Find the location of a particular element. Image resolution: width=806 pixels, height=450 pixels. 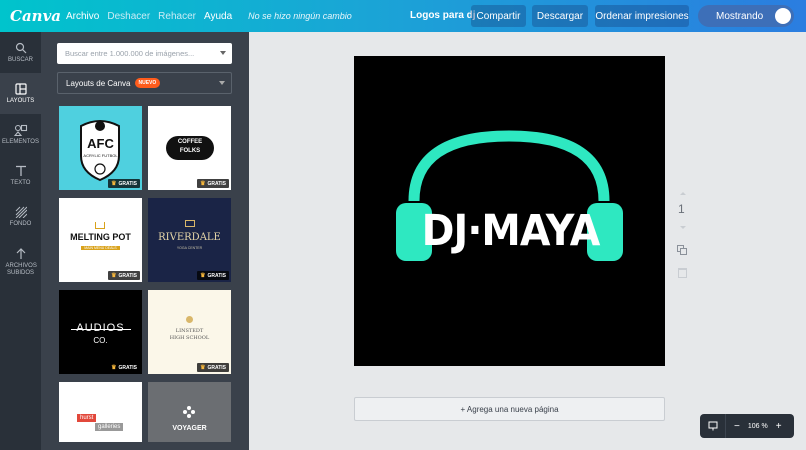

nav-layouts: LAYOUTS is located at coordinates (20, 93).